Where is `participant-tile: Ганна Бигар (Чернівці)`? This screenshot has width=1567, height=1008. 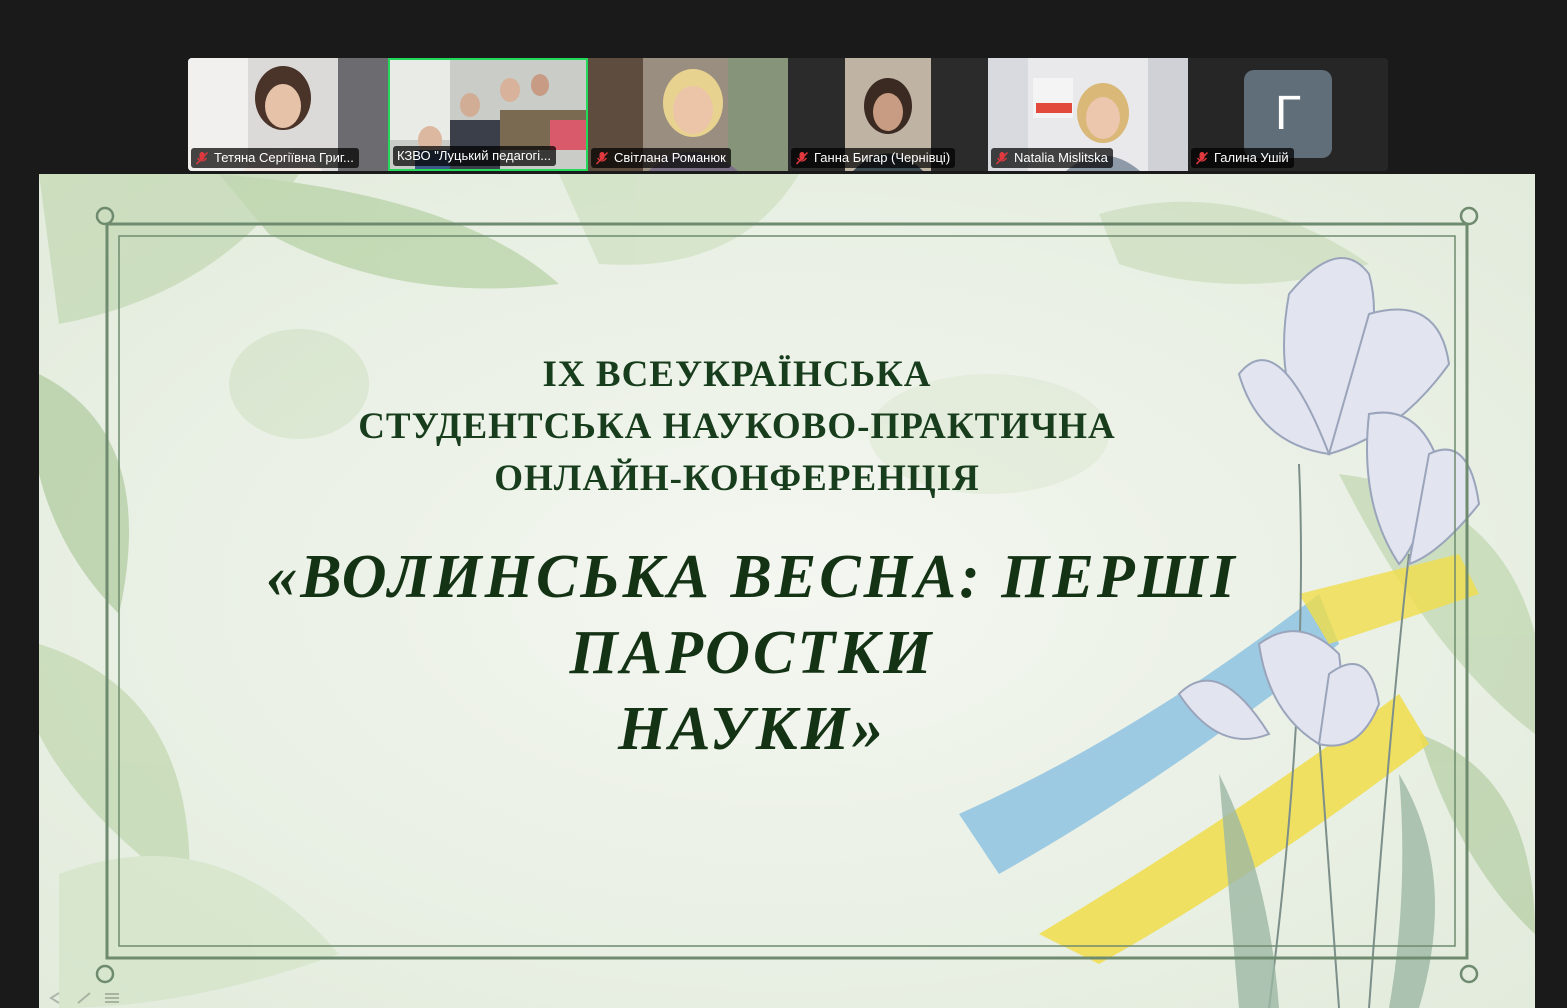
participant-tile: Ганна Бигар (Чернівці) is located at coordinates (888, 114).